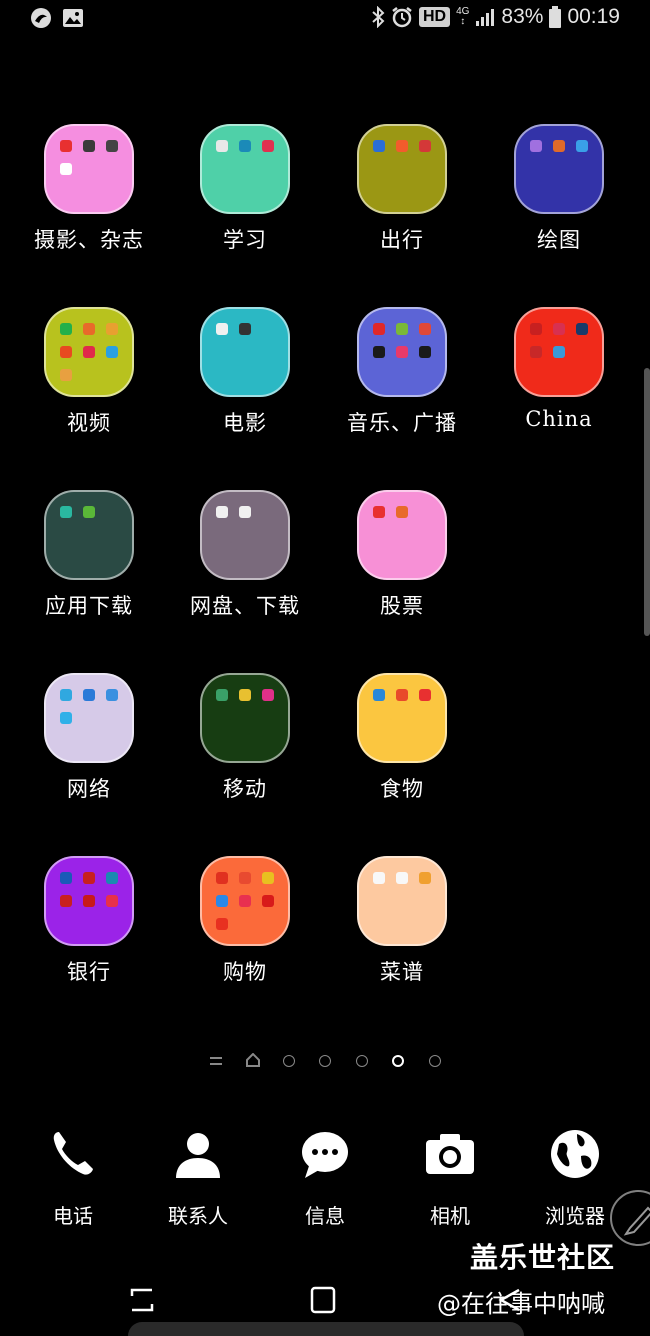  What do you see at coordinates (450, 1216) in the screenshot?
I see `dock-label: 相机` at bounding box center [450, 1216].